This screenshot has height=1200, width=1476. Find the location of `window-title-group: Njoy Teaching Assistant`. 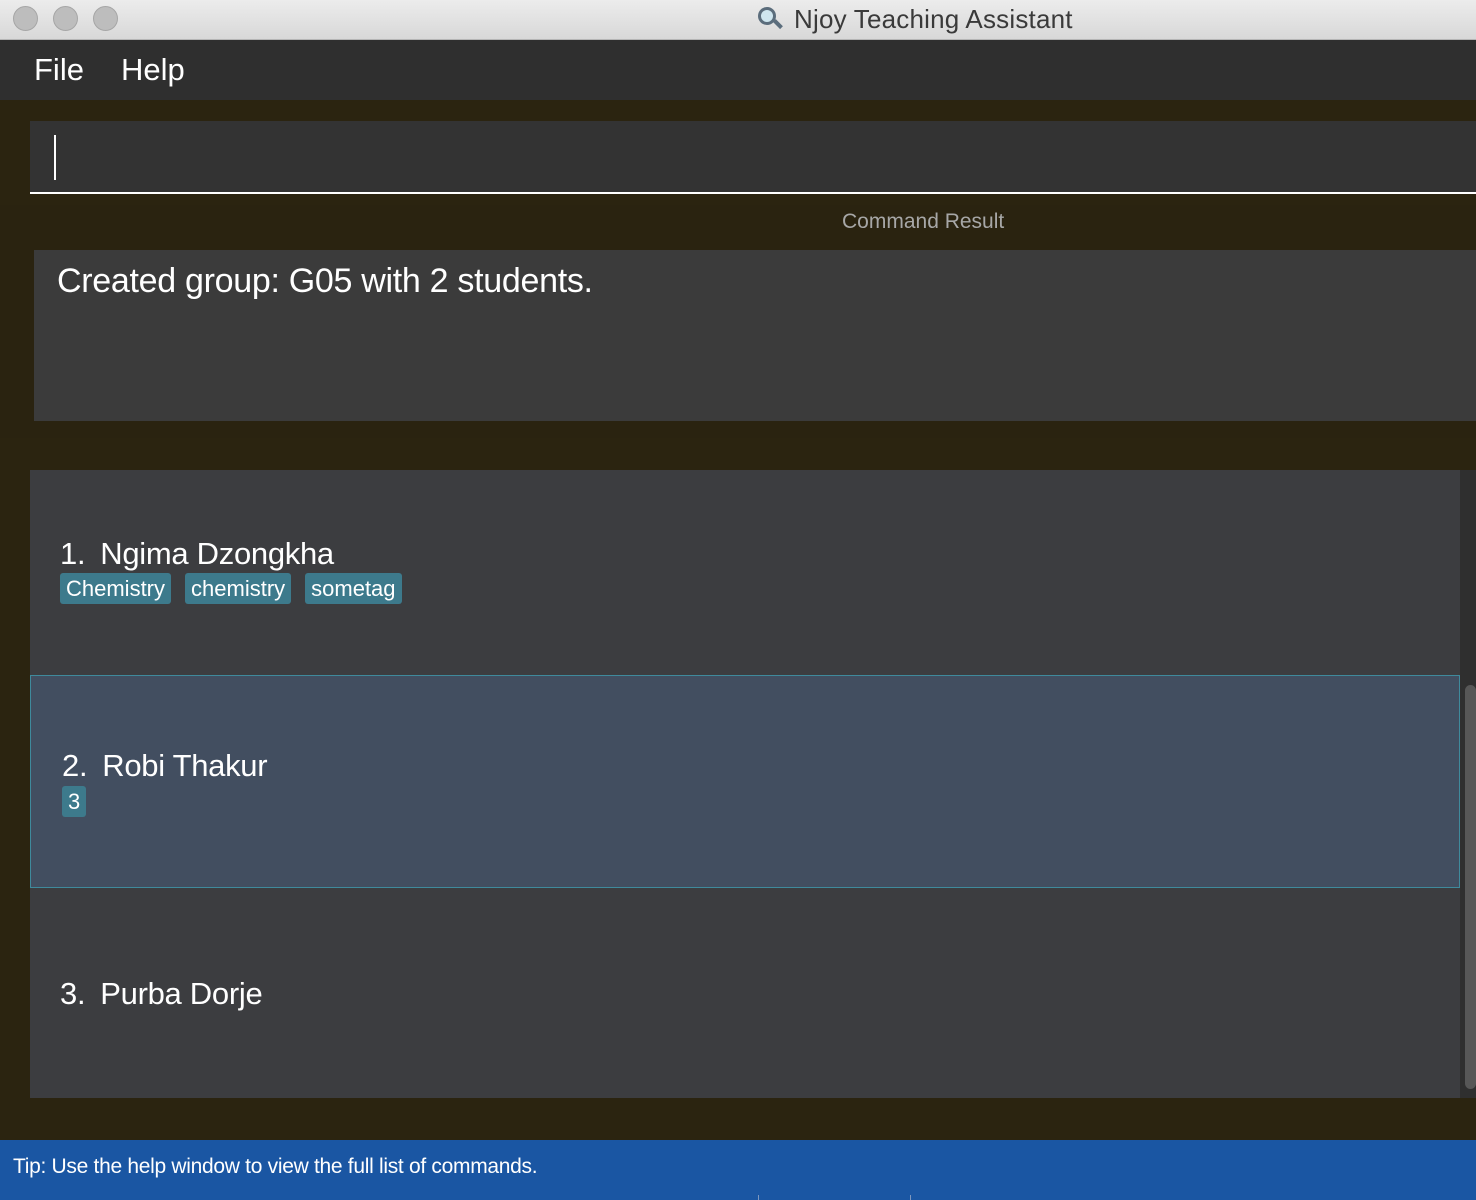

window-title-group: Njoy Teaching Assistant is located at coordinates (913, 19).